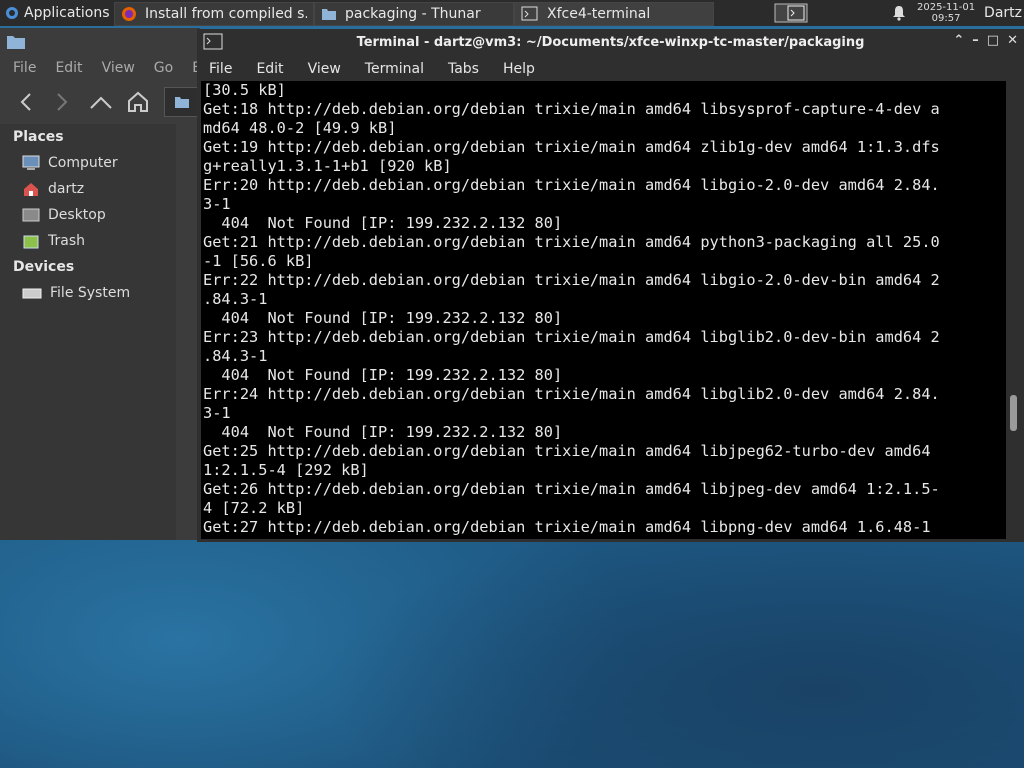 This screenshot has height=768, width=1024. Describe the element at coordinates (327, 166) in the screenshot. I see `terminal-line: g+really1.3.1-1+b1 [920 kB]` at that location.